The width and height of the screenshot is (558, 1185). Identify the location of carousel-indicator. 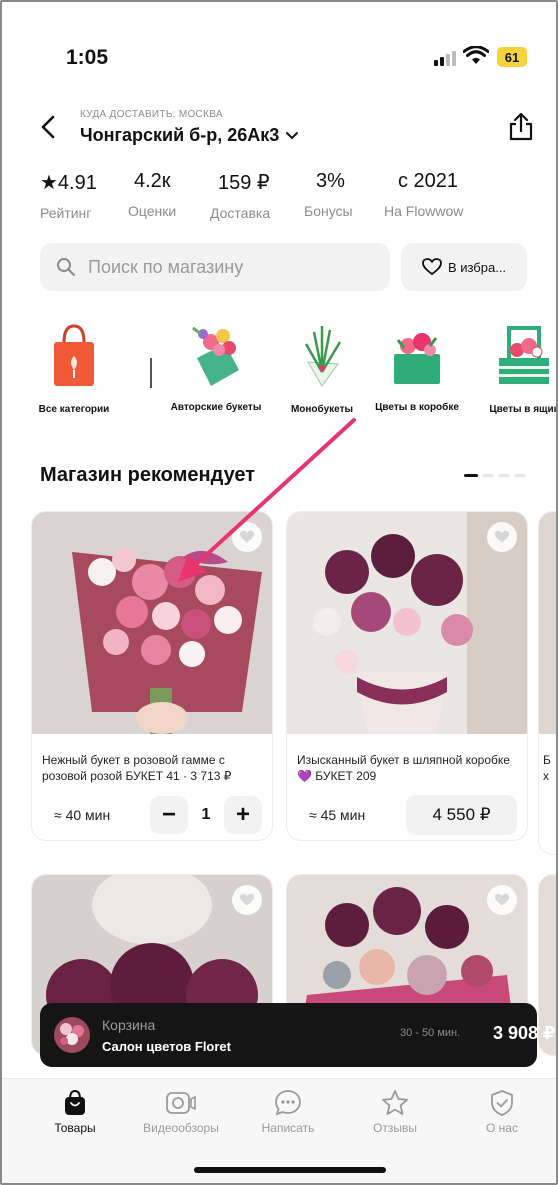
(495, 475).